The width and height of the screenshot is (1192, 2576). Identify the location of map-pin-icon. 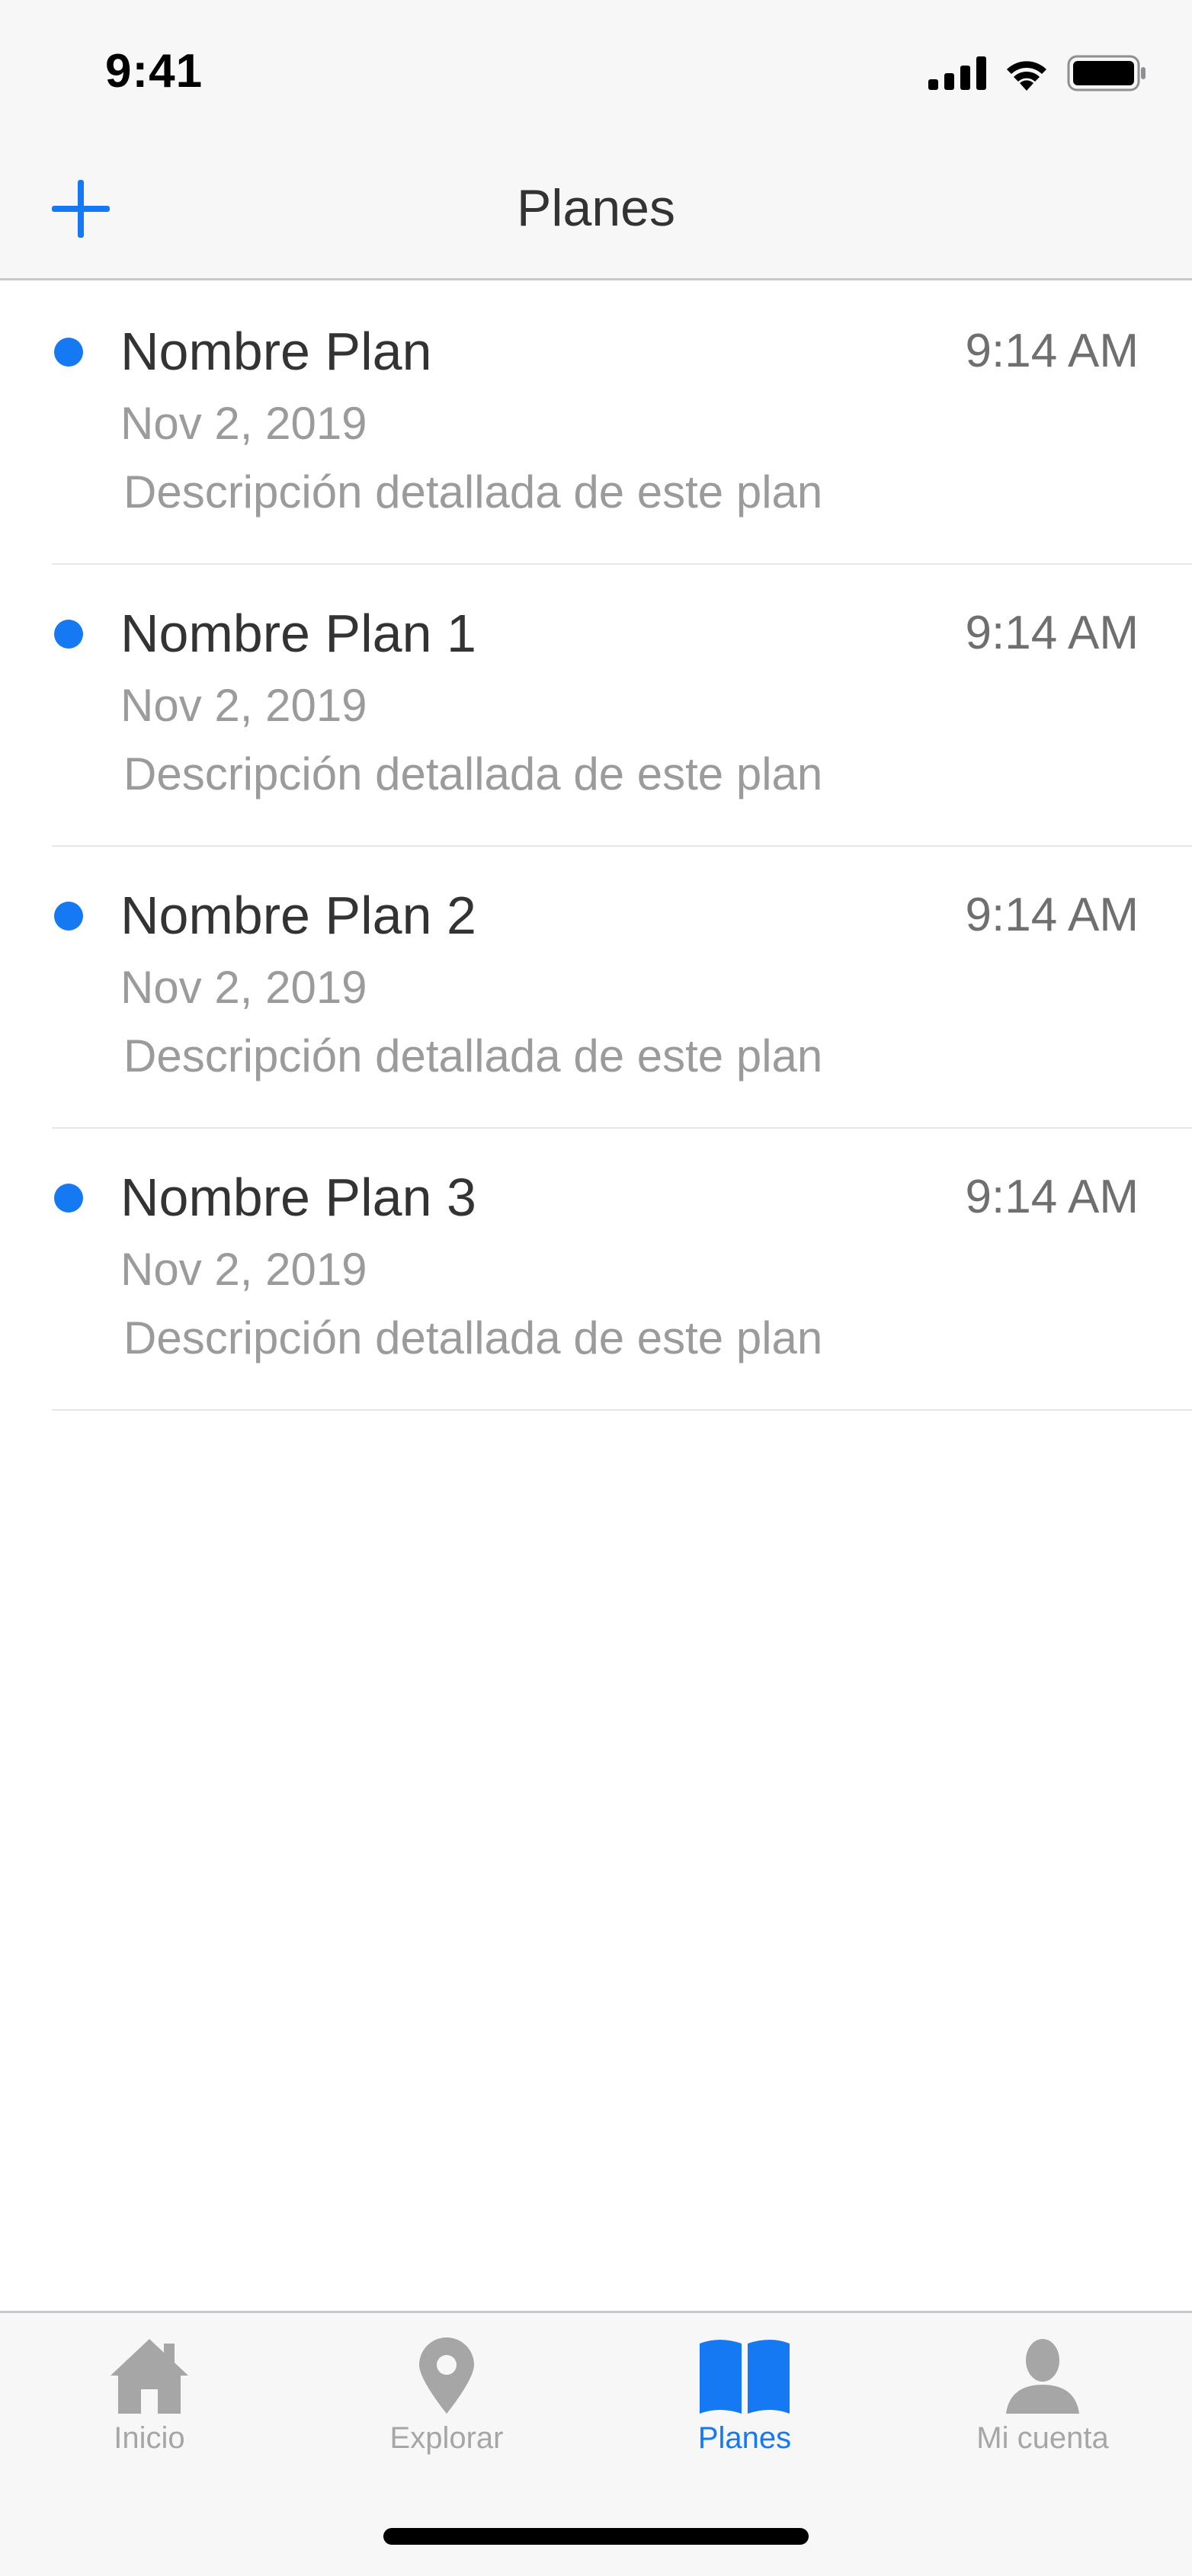
(447, 2375).